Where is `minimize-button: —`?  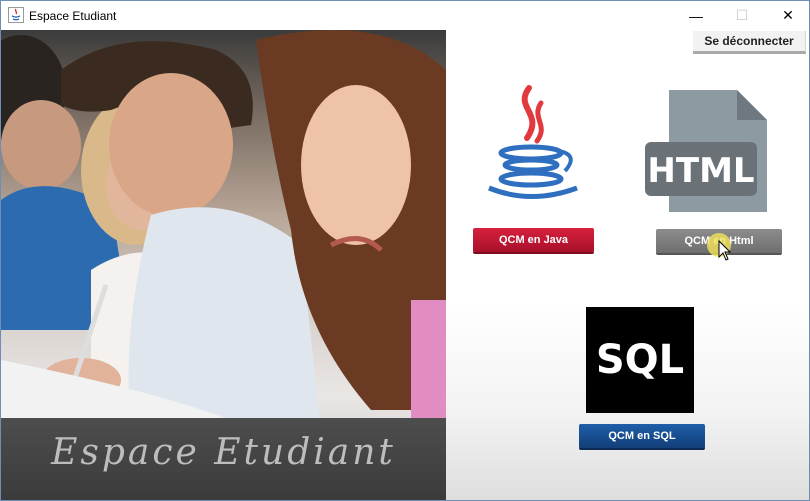 minimize-button: — is located at coordinates (696, 15).